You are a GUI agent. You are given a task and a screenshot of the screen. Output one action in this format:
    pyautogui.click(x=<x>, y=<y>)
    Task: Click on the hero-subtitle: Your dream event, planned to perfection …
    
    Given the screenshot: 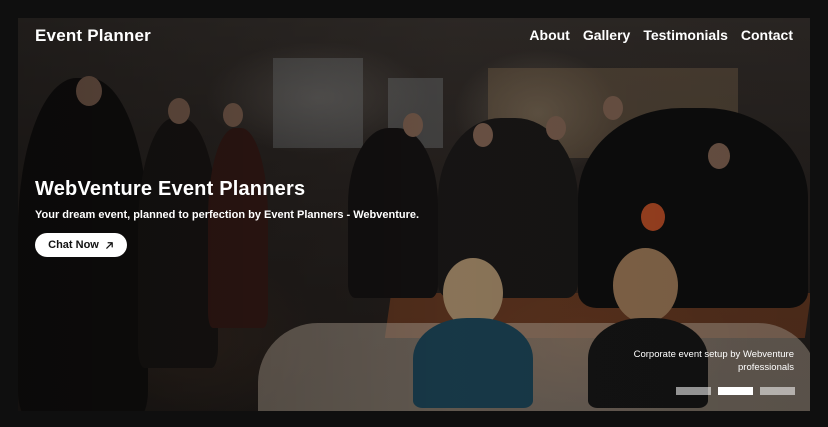 What is the action you would take?
    pyautogui.click(x=227, y=215)
    